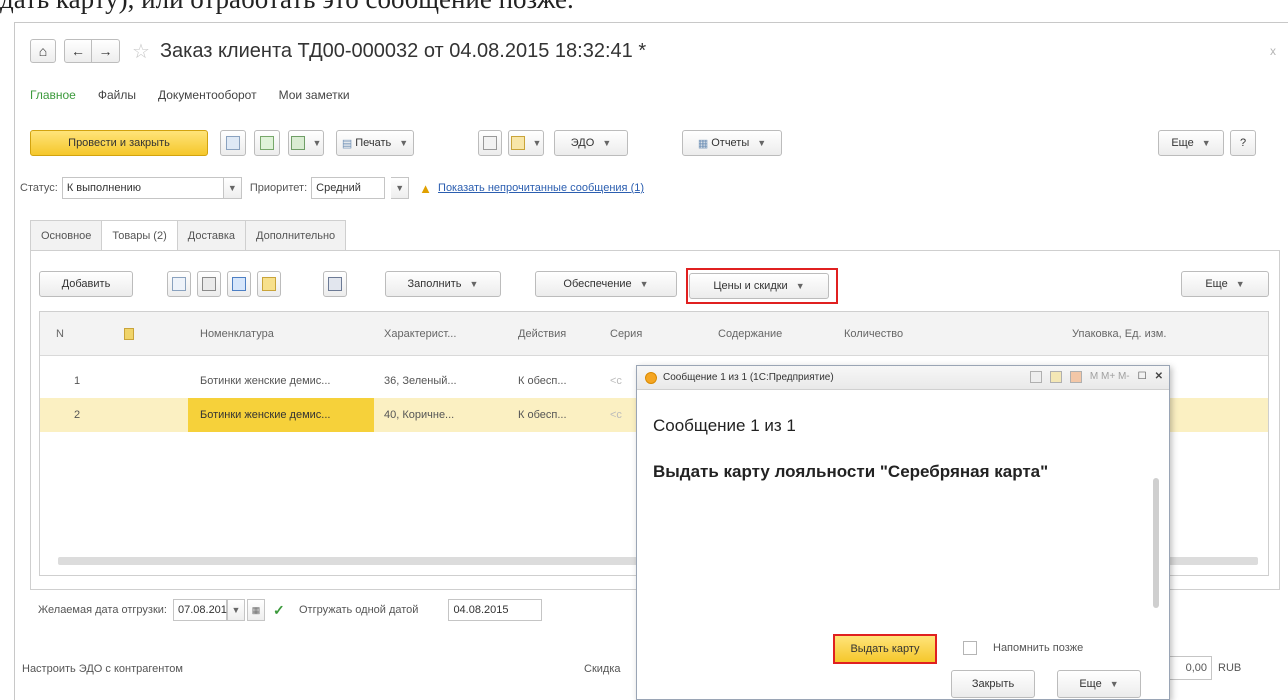 The height and width of the screenshot is (700, 1288). I want to click on status-label: Статус:, so click(39, 188).